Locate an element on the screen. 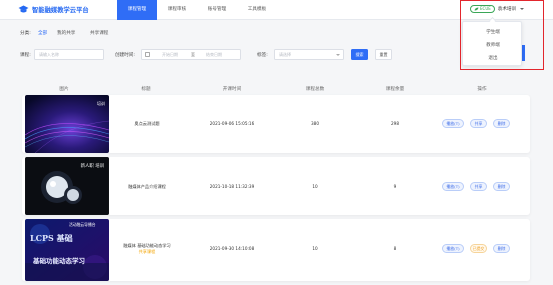 The image size is (553, 285). column-header-start-time: 开课时间 is located at coordinates (232, 89).